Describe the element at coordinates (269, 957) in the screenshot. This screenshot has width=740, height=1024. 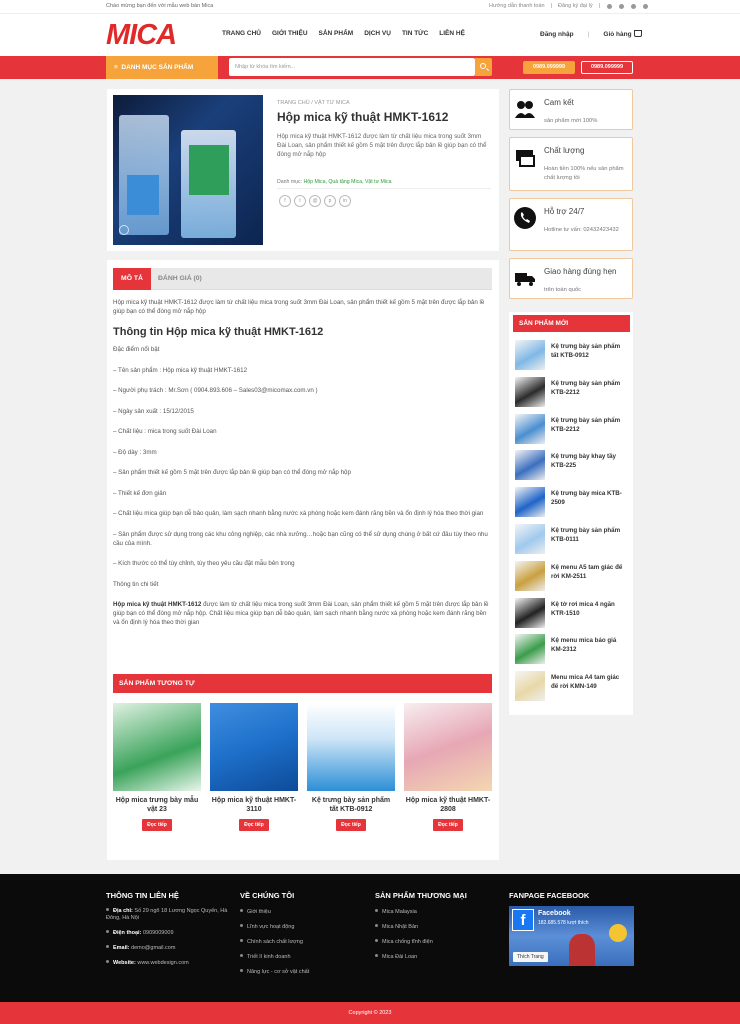
I see `footer-link: Triết lí kinh doanh` at that location.